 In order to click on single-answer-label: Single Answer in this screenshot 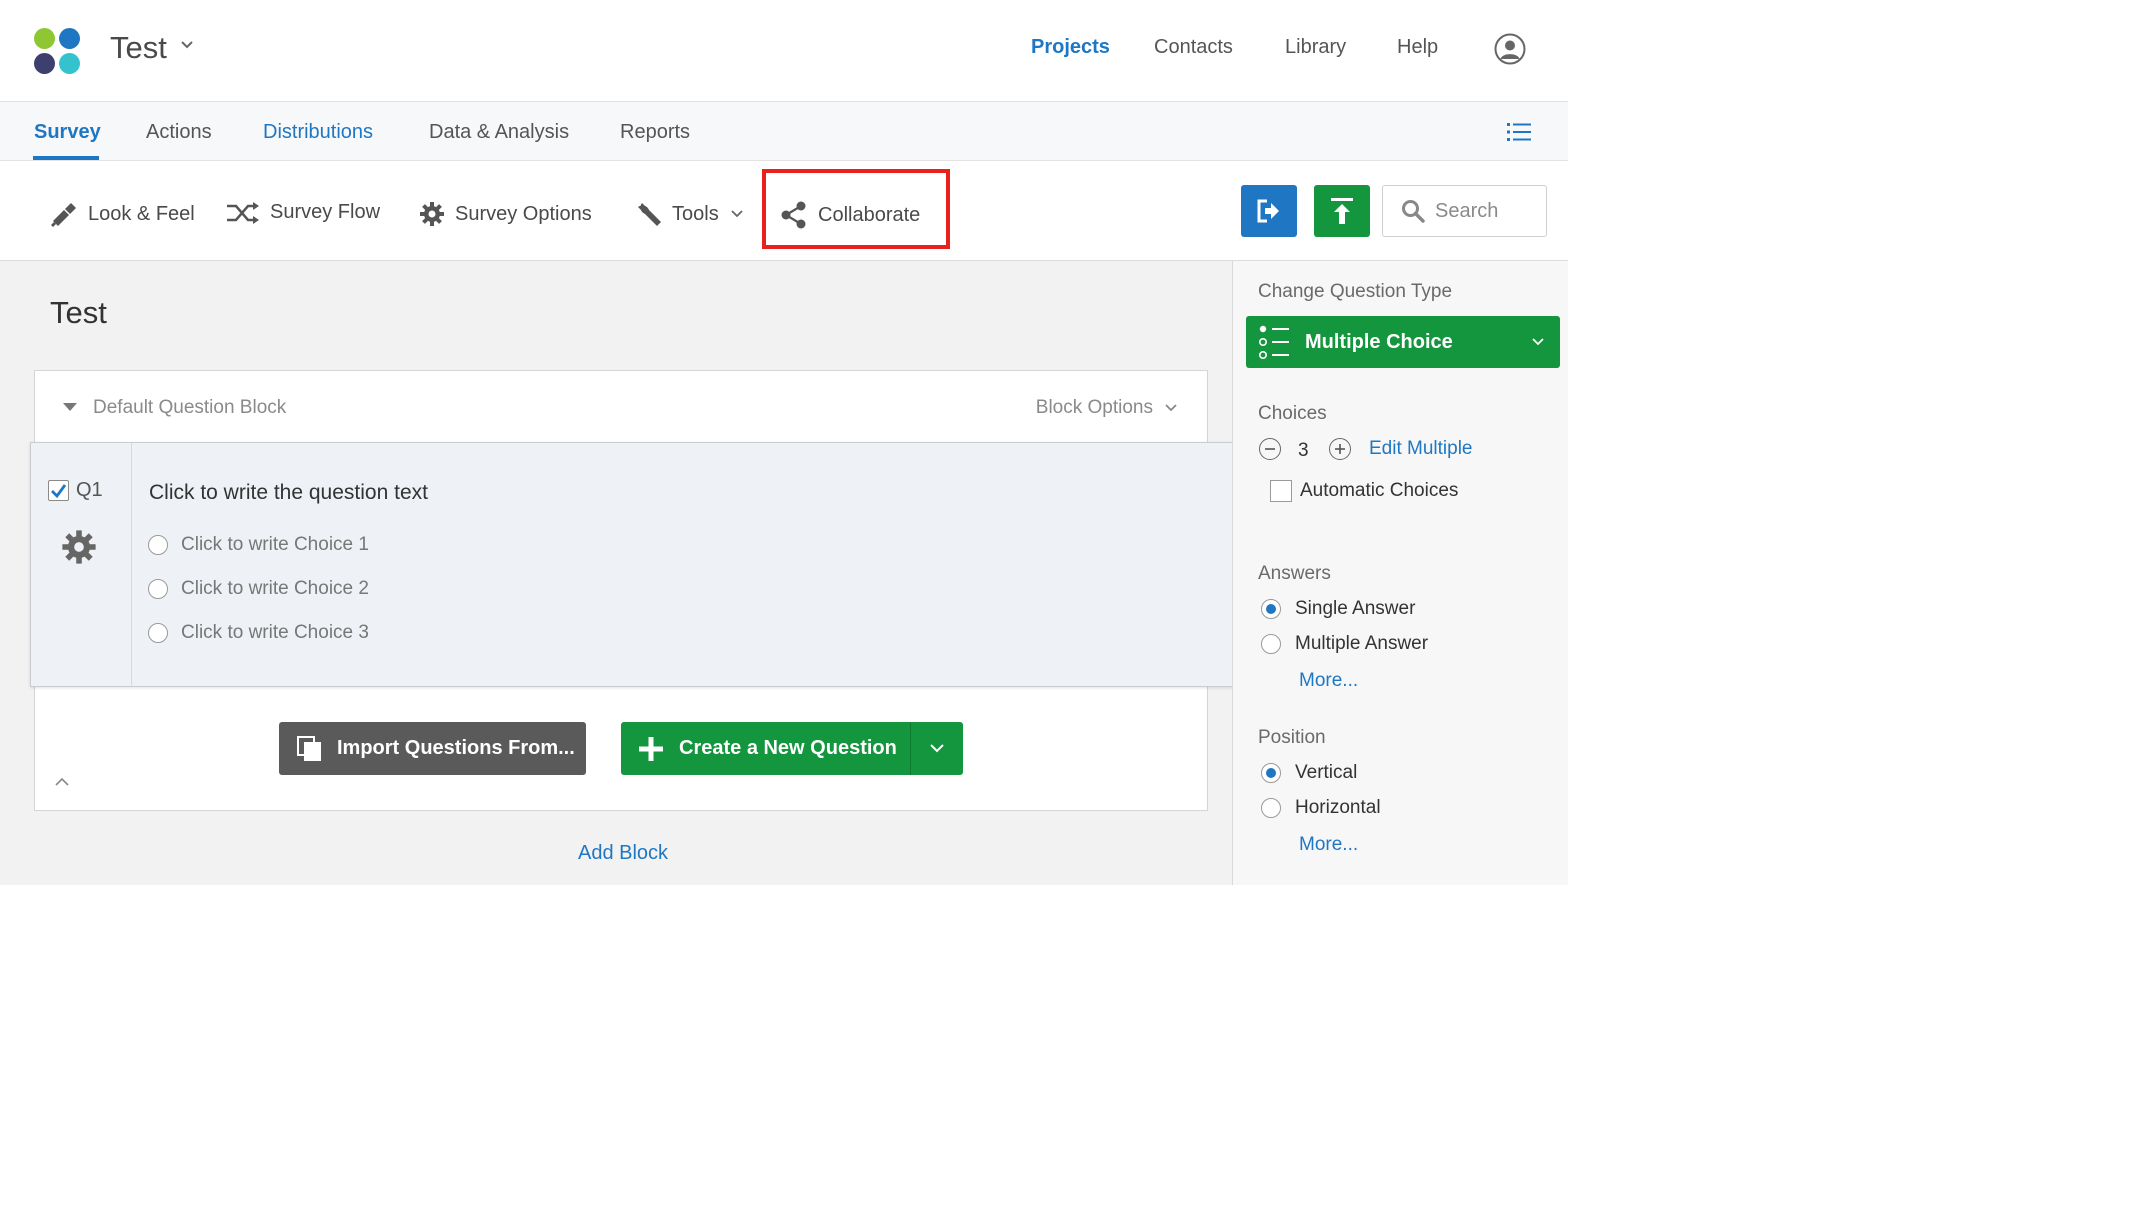, I will do `click(1355, 609)`.